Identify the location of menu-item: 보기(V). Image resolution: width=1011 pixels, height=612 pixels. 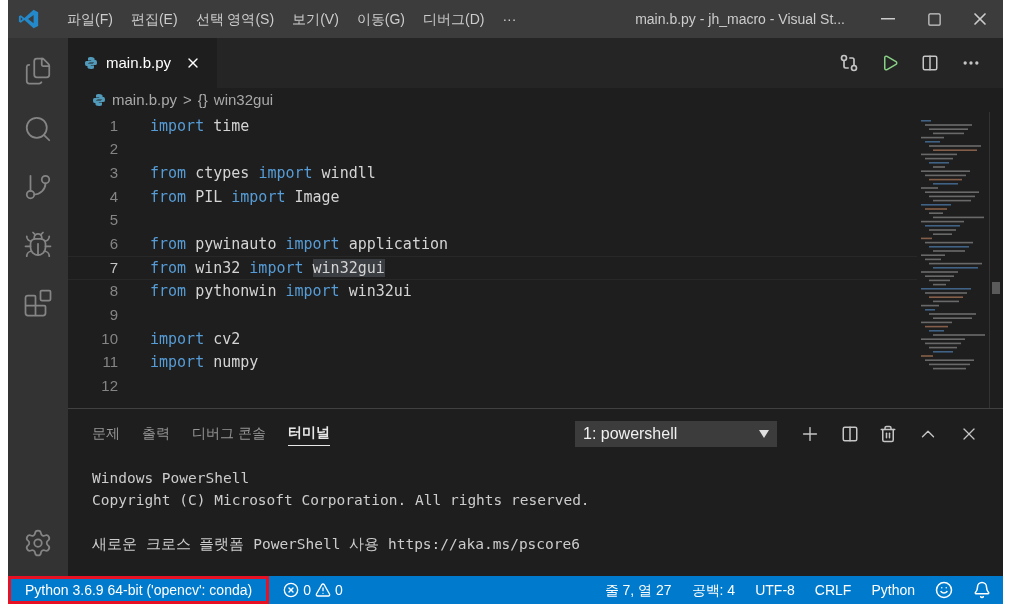
(315, 19).